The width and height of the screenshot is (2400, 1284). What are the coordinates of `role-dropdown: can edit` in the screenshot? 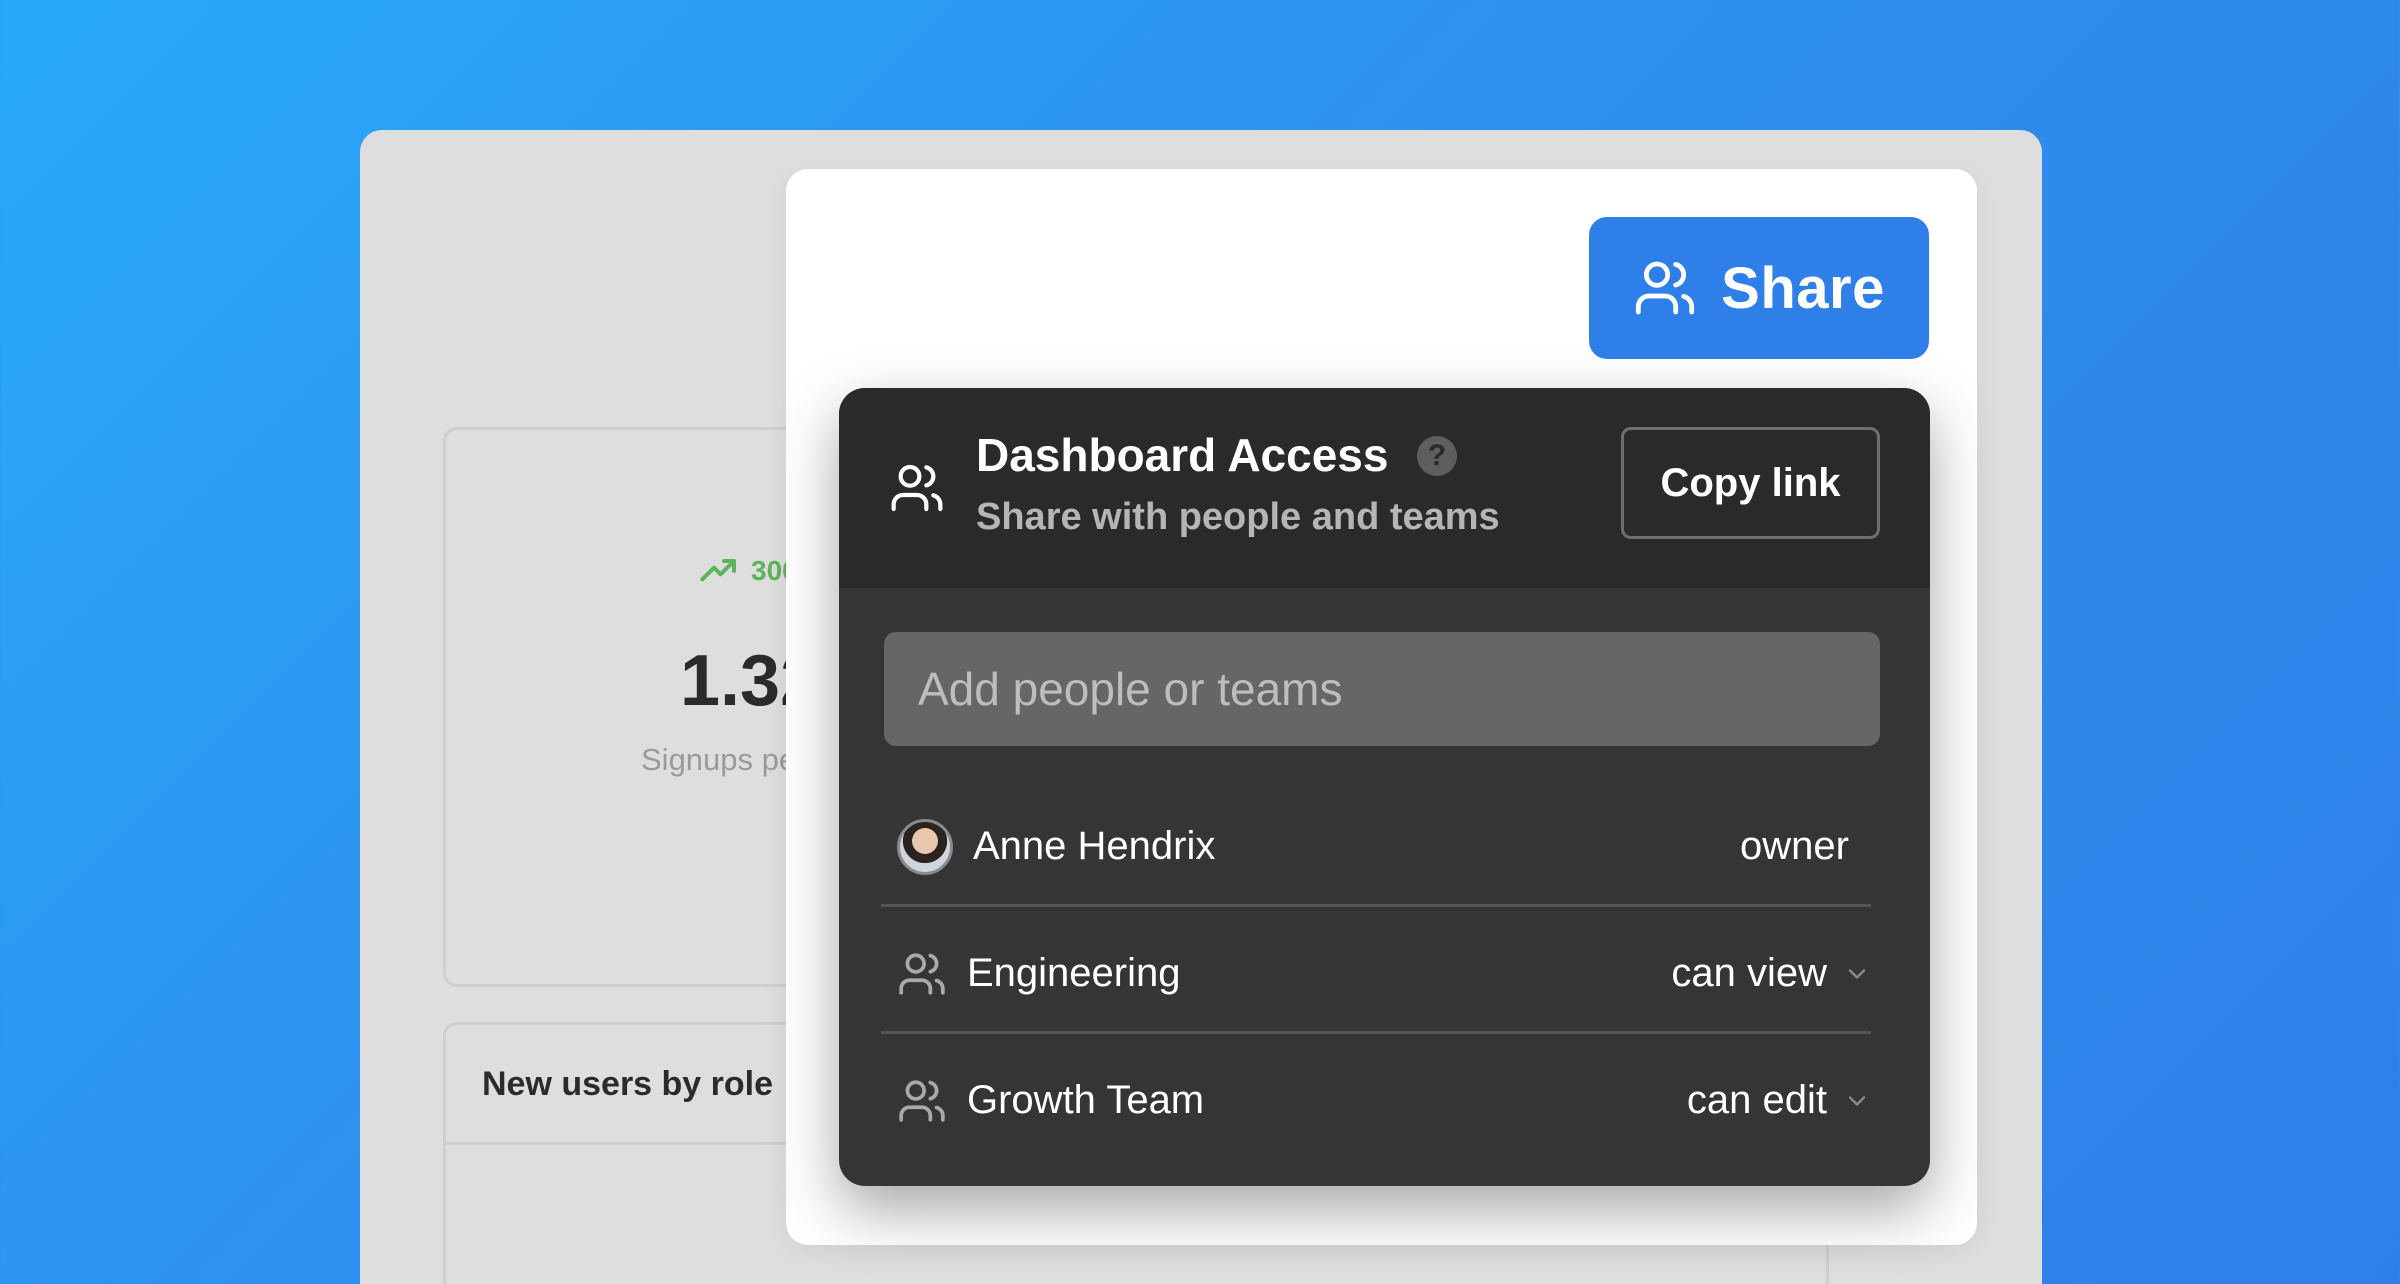 It's located at (1779, 1100).